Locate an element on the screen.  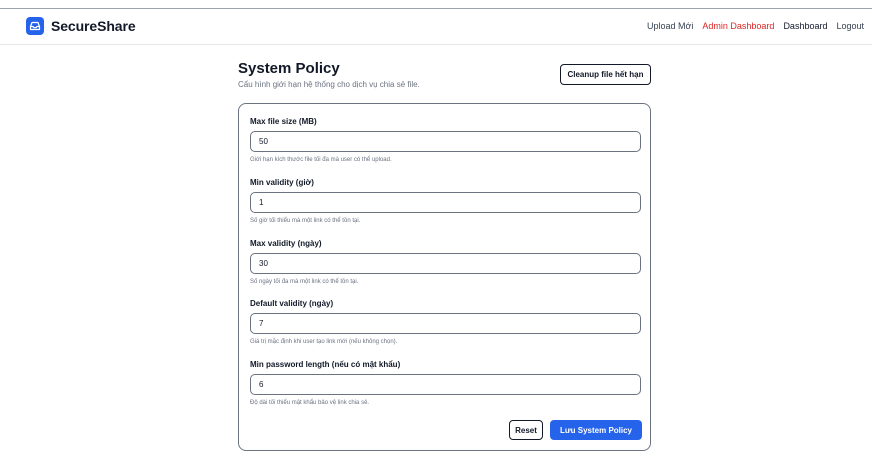
nav-logout-link: Logout is located at coordinates (850, 26).